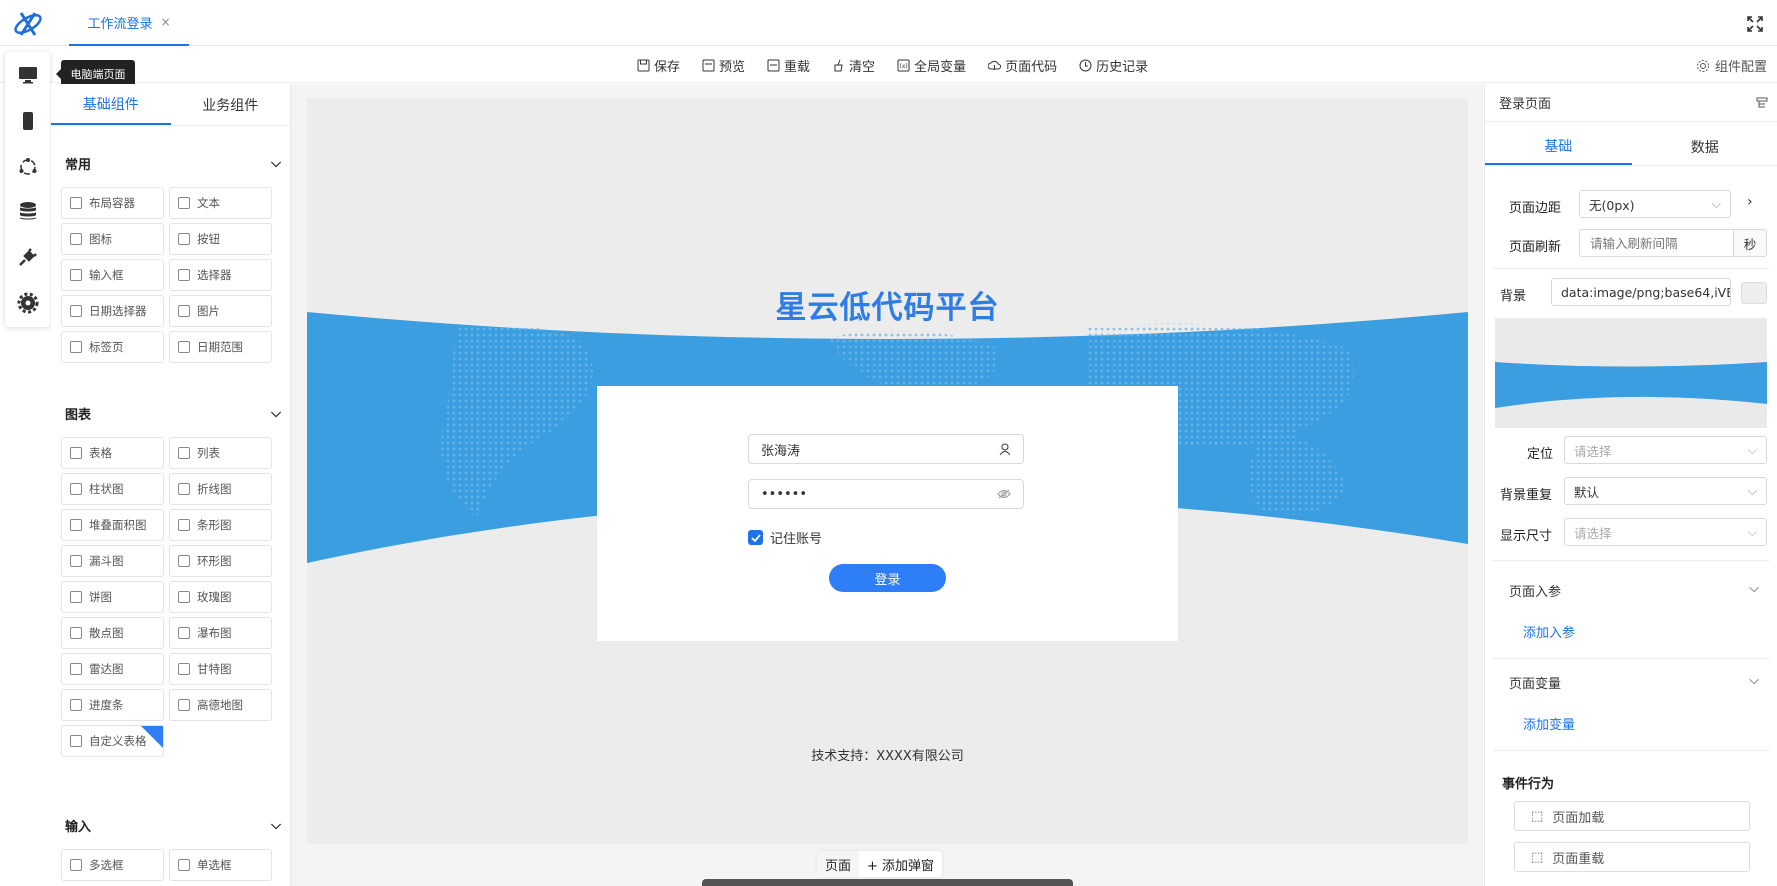  Describe the element at coordinates (1528, 784) in the screenshot. I see `events-label: 事件行为` at that location.